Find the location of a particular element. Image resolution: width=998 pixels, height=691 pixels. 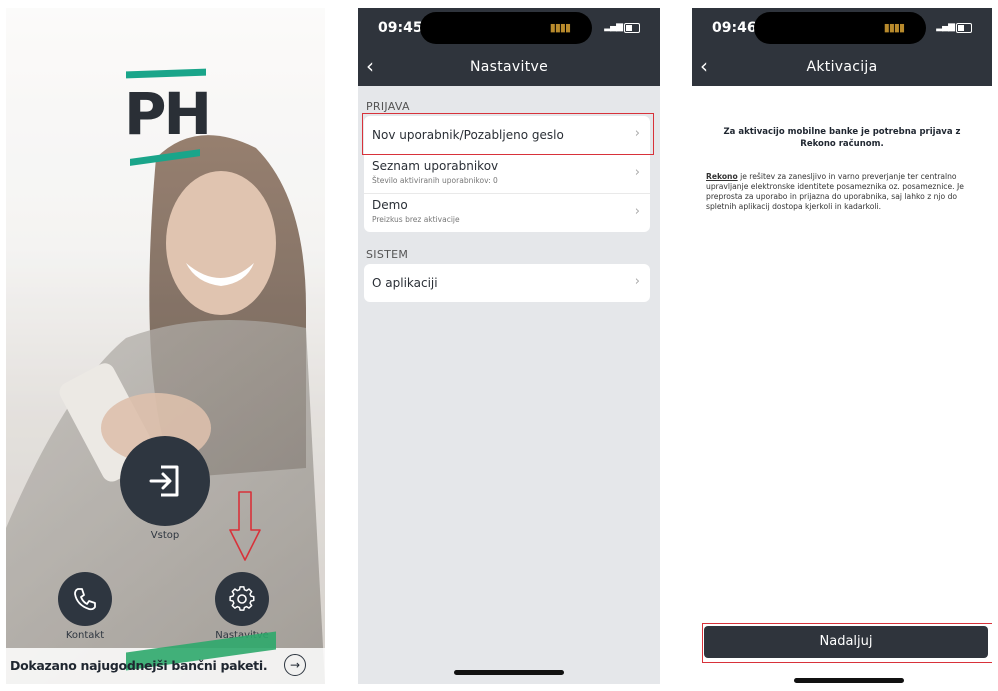

login-button is located at coordinates (165, 481).